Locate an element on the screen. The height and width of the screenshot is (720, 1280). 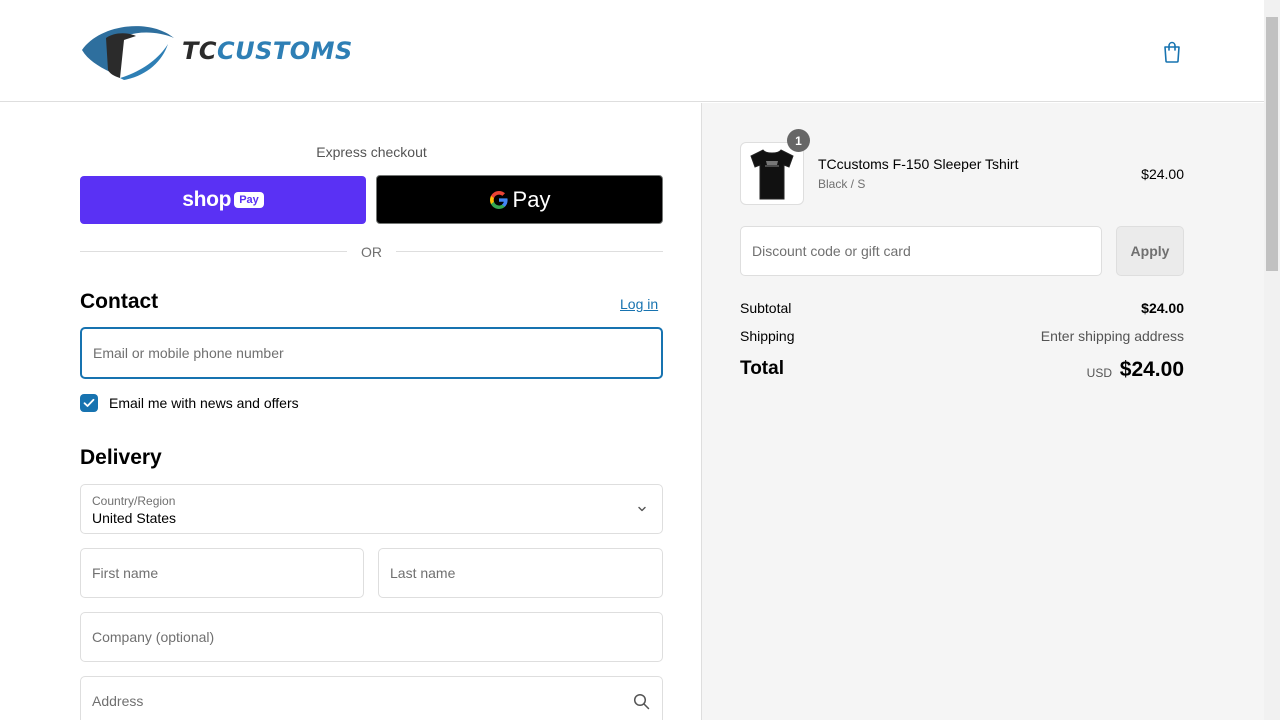
newsletter-label: Email me with news and offers is located at coordinates (204, 403).